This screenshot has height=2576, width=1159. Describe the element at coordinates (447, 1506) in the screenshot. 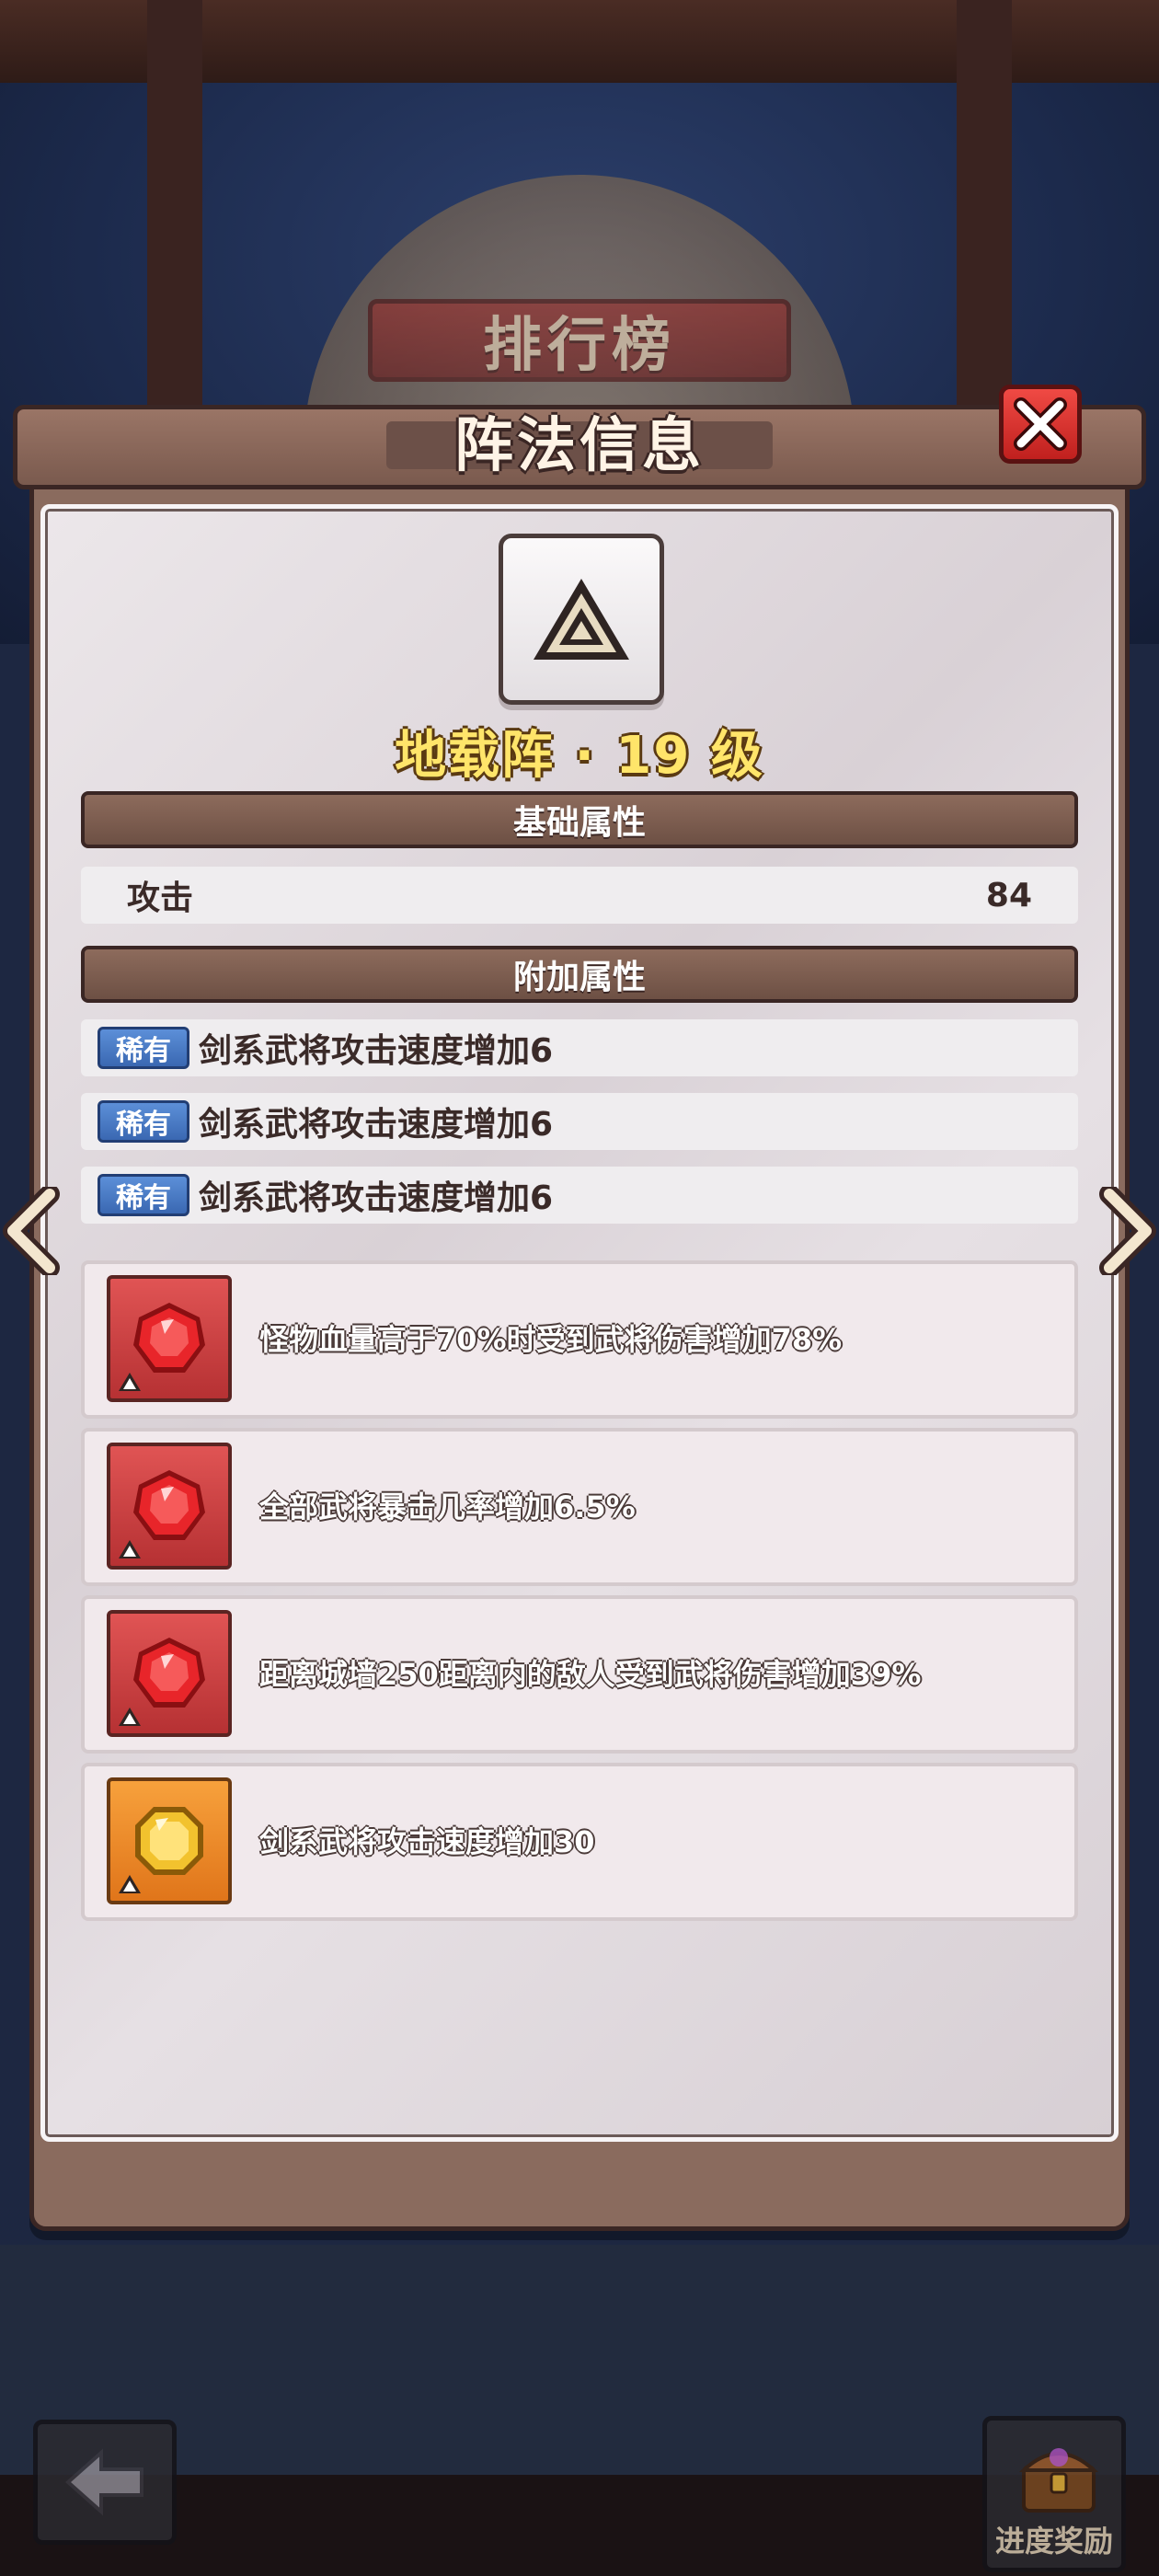

I see `gem-effect-text: 全部武将暴击几率增加6.5%` at that location.